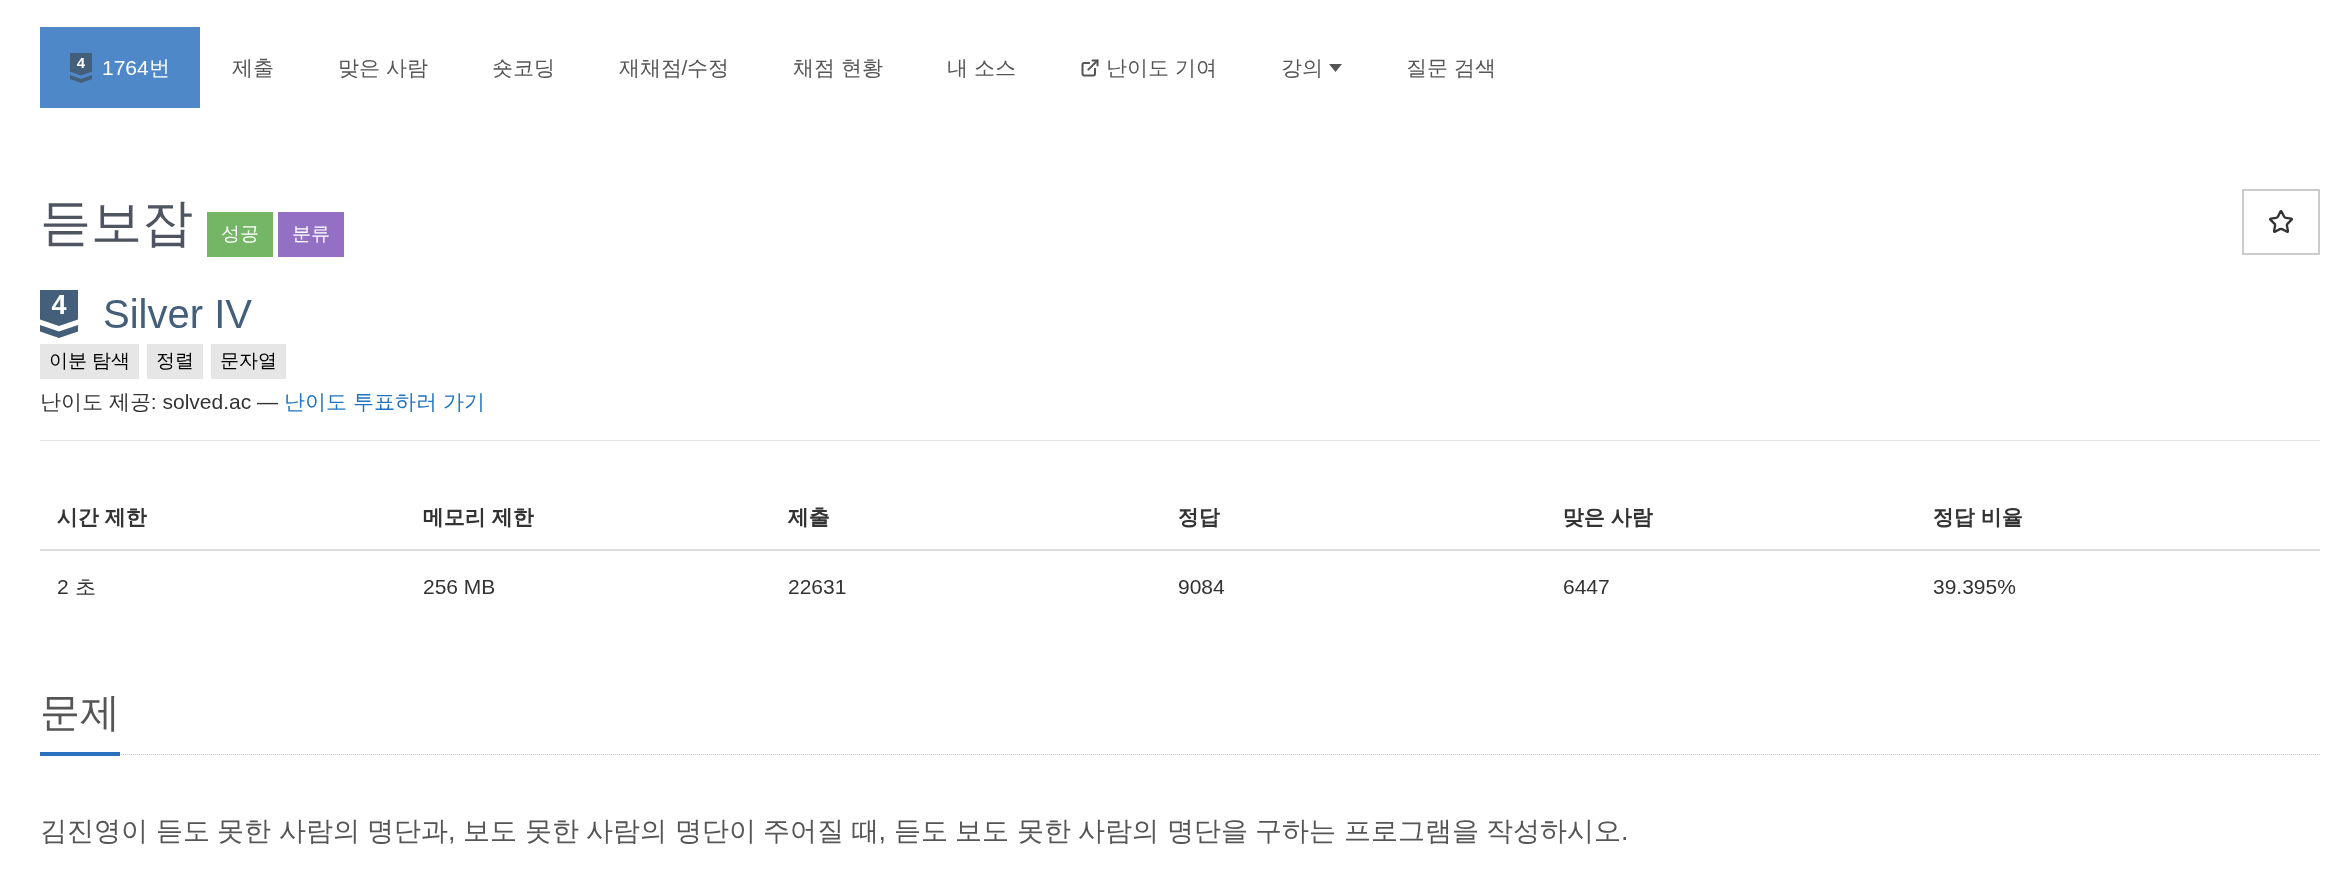  Describe the element at coordinates (982, 67) in the screenshot. I see `nav-tab: 내 소스` at that location.